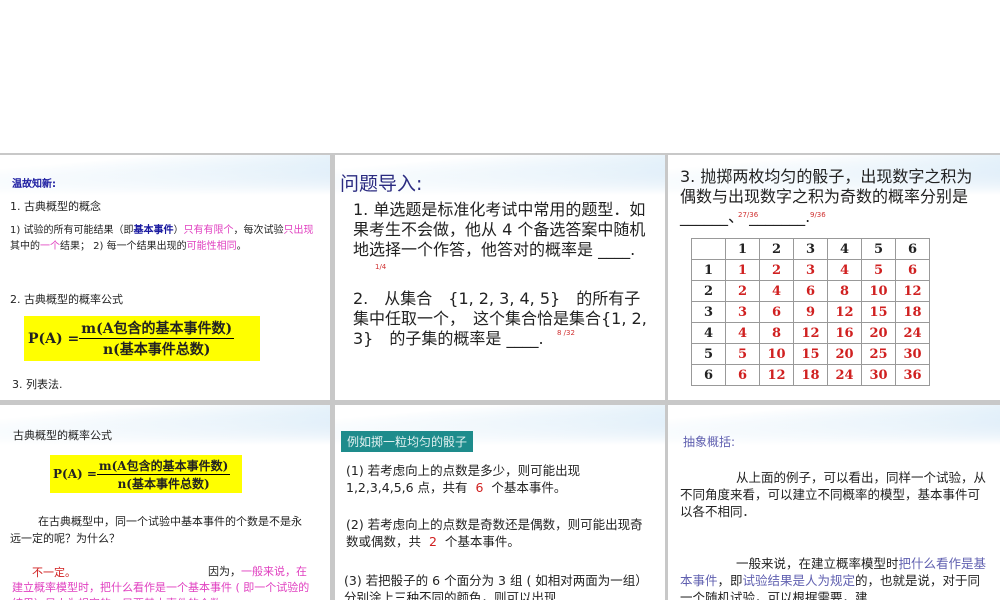 The width and height of the screenshot is (1000, 600). I want to click on table-row: 4 4 8 12 16 20 24, so click(810, 333).